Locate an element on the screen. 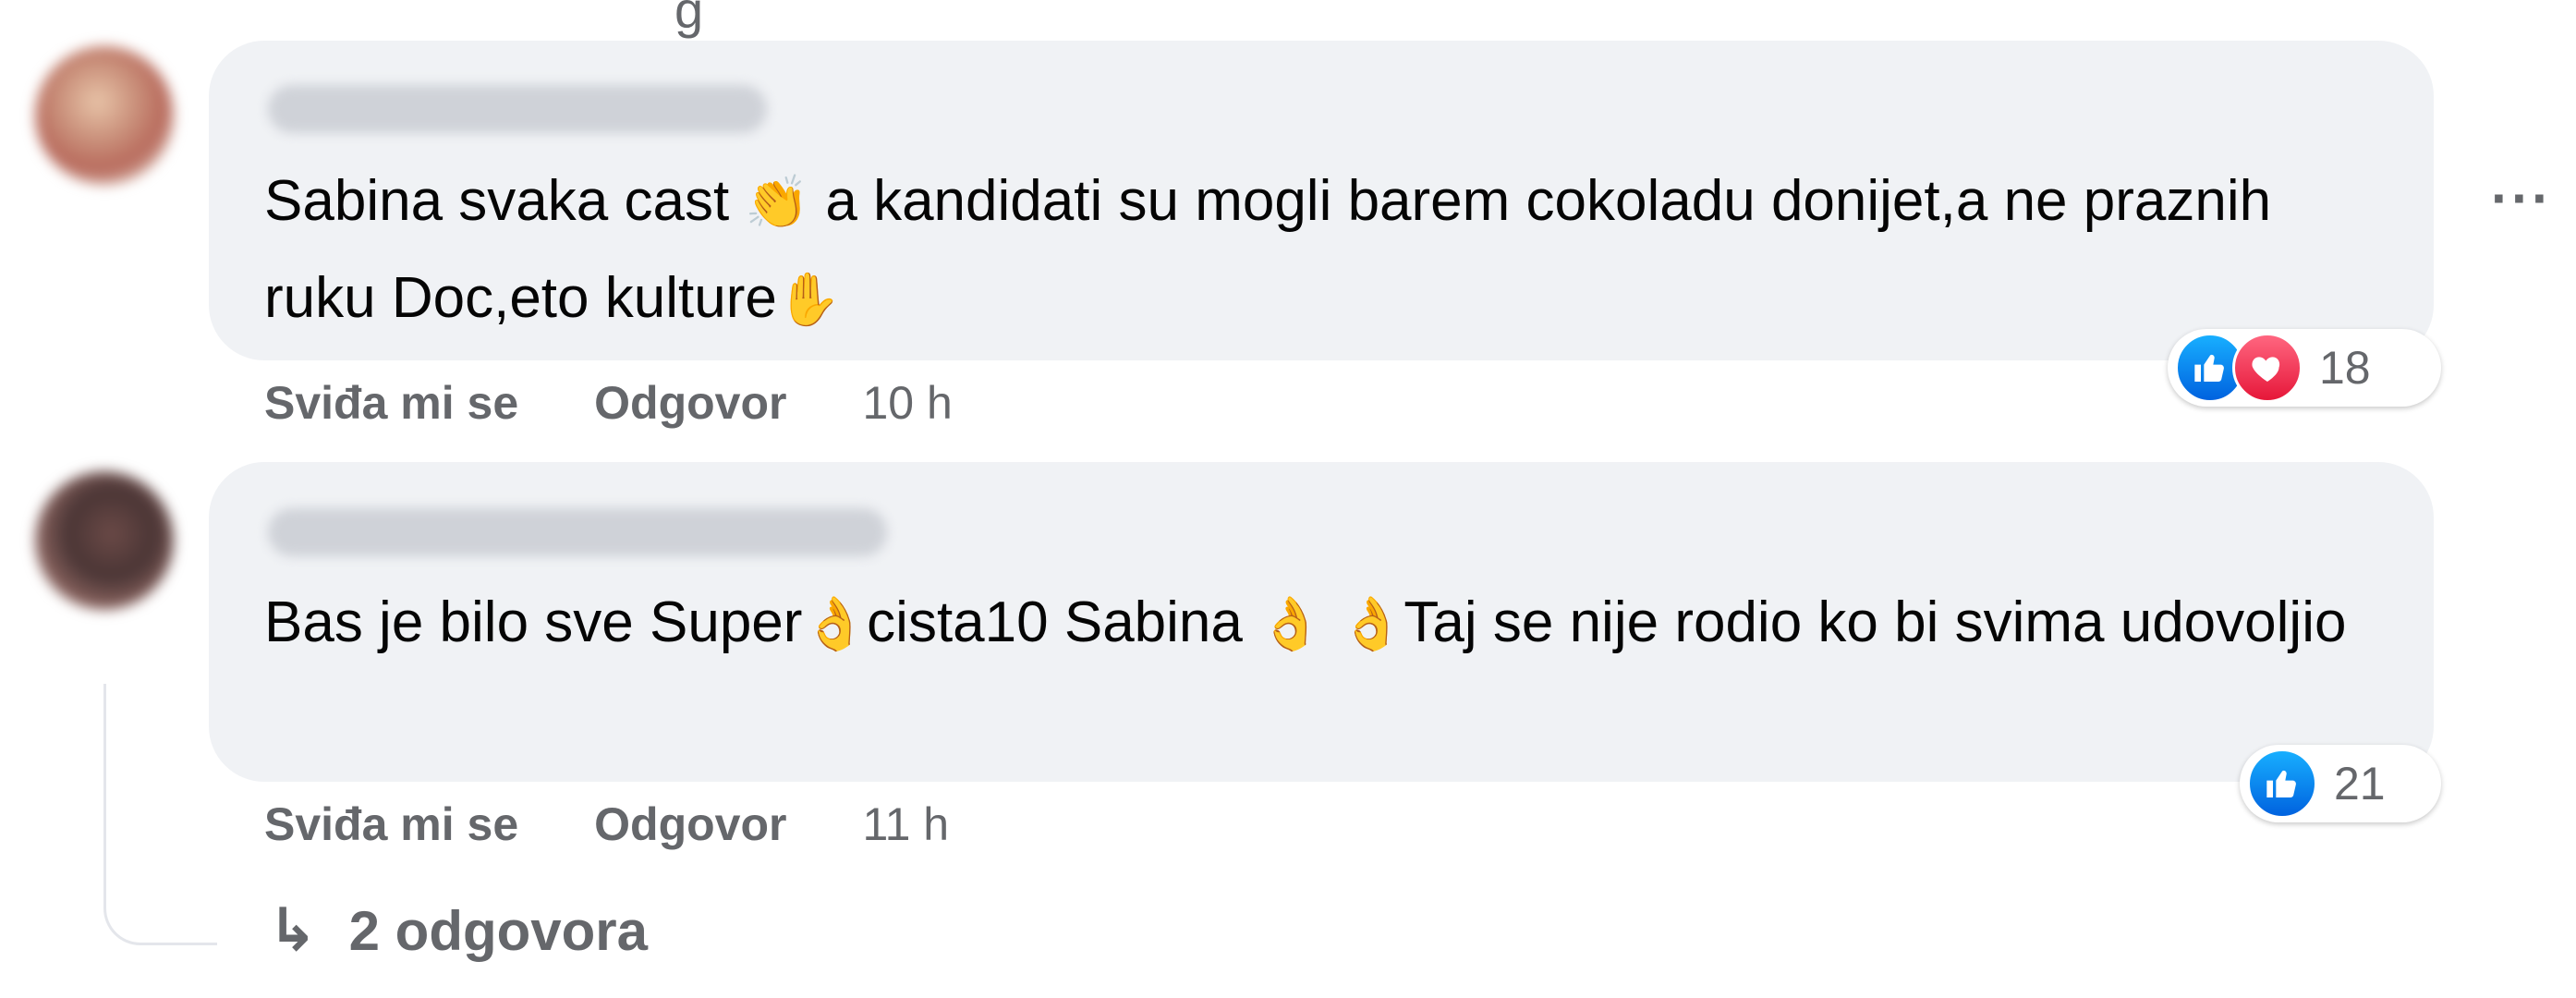 The height and width of the screenshot is (998, 2576). timestamp: 10 h is located at coordinates (907, 403).